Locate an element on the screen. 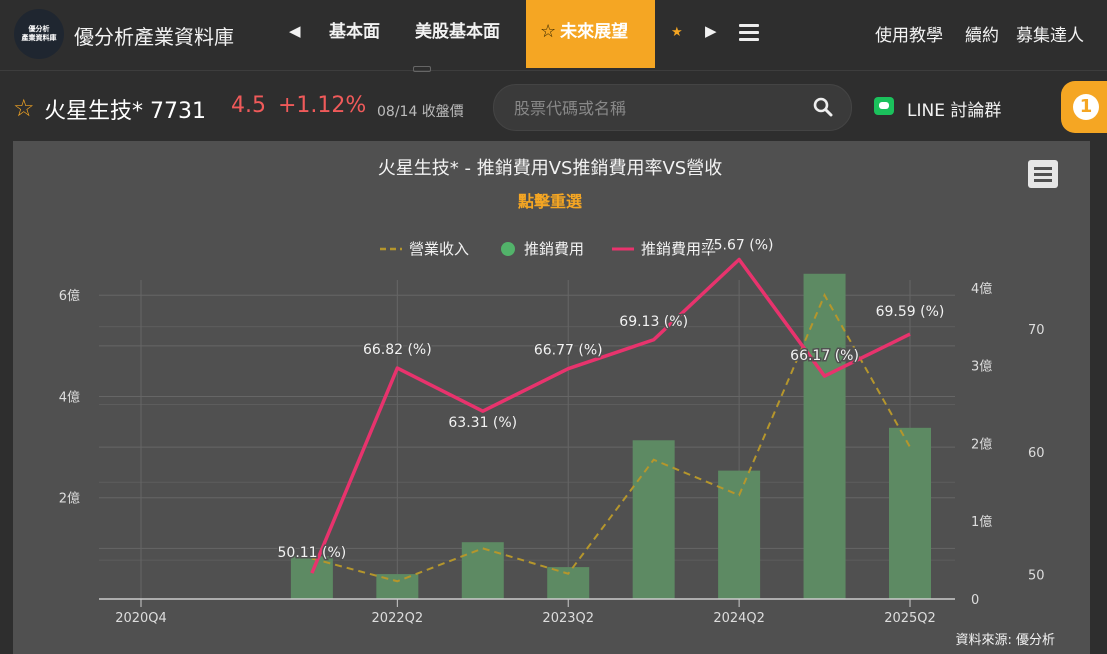 Image resolution: width=1107 pixels, height=654 pixels. notification-badge: 1 is located at coordinates (1084, 107).